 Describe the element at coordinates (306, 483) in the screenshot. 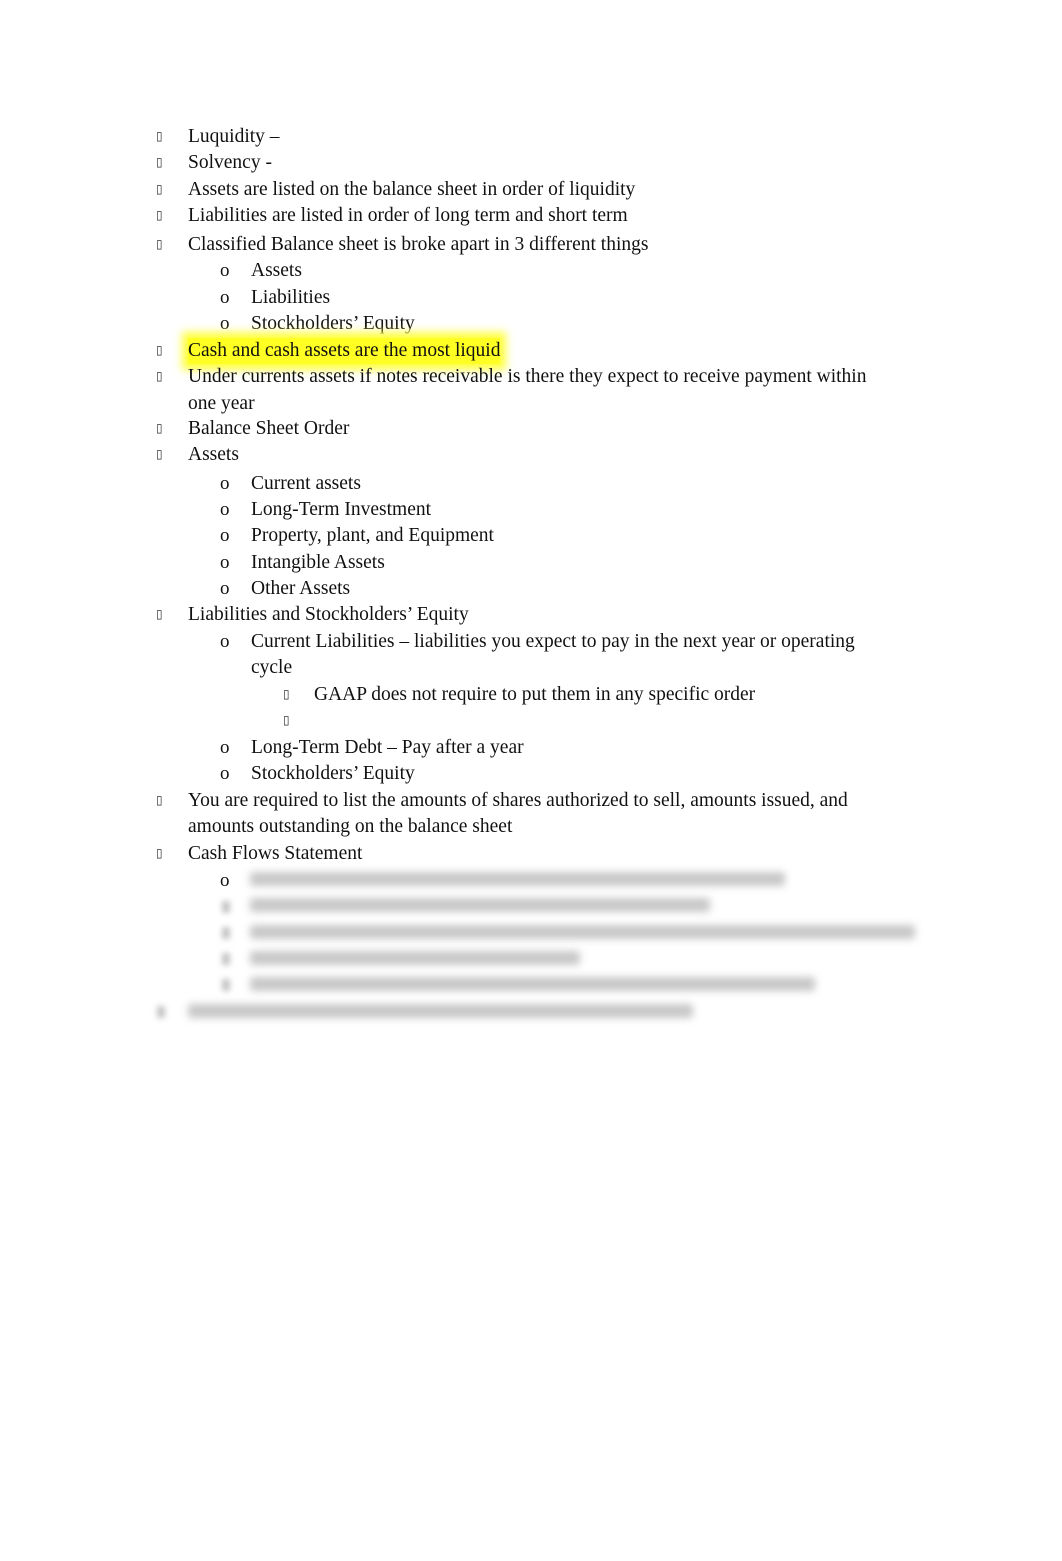

I see `sub-list-item: Current assets` at that location.